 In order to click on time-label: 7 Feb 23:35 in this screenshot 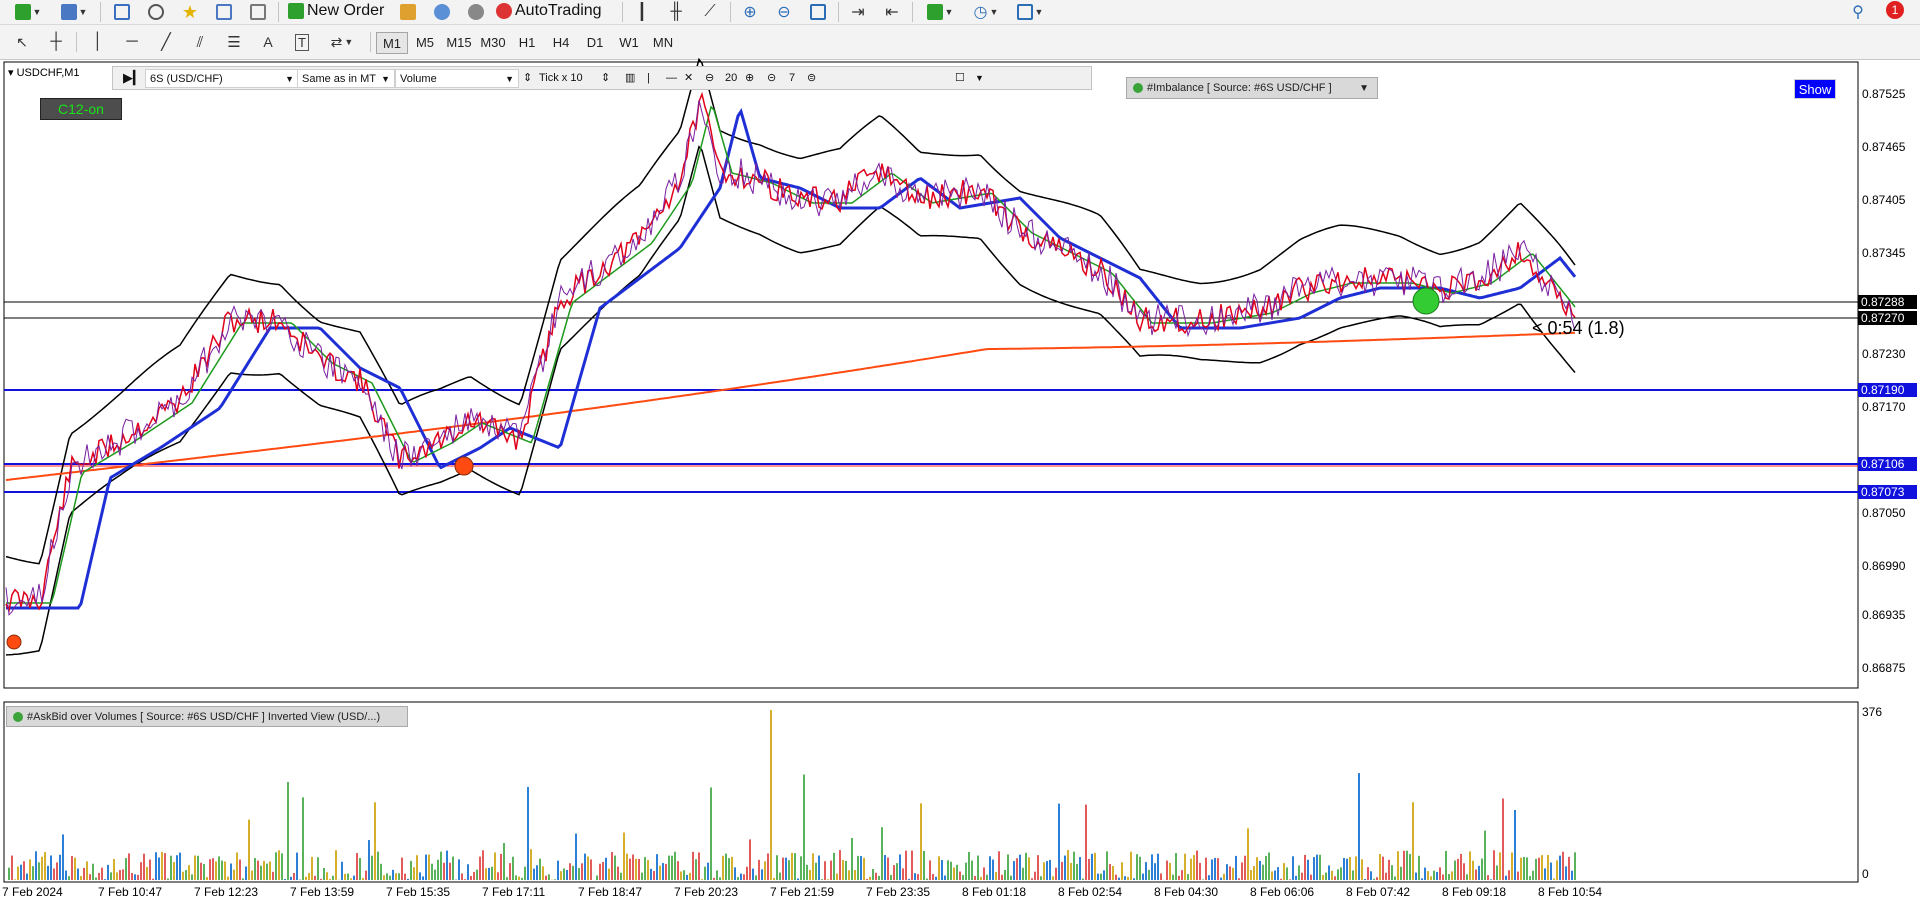, I will do `click(898, 892)`.